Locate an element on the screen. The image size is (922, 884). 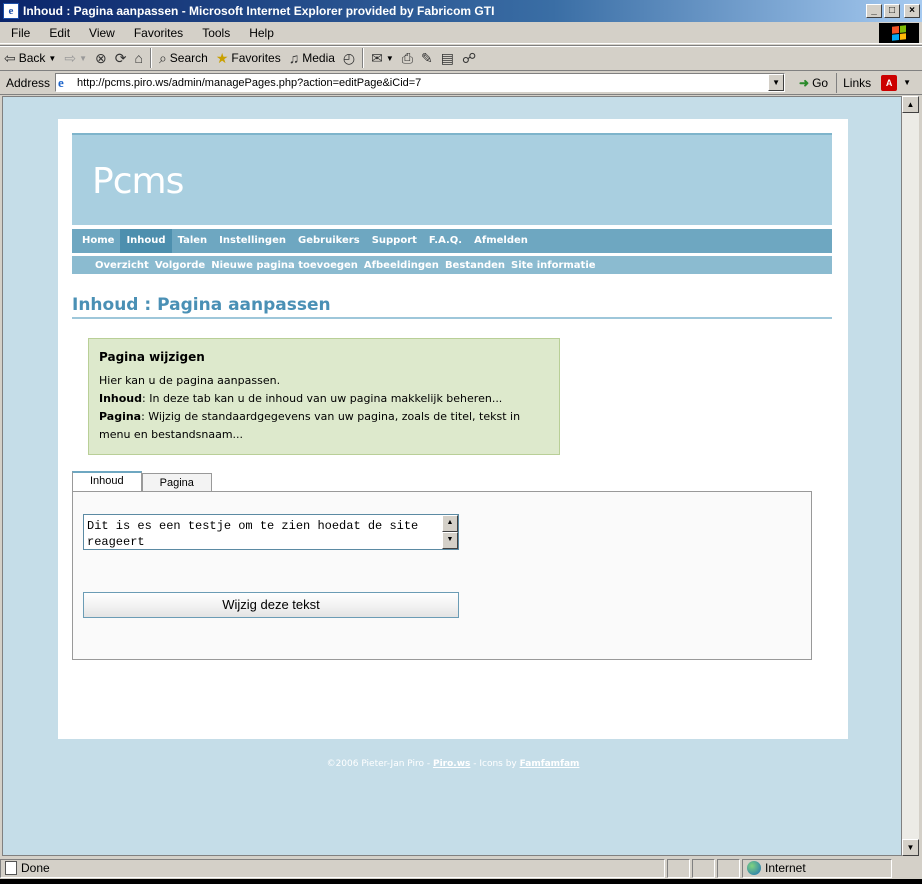
site-logo: Pcms is located at coordinates (138, 181).